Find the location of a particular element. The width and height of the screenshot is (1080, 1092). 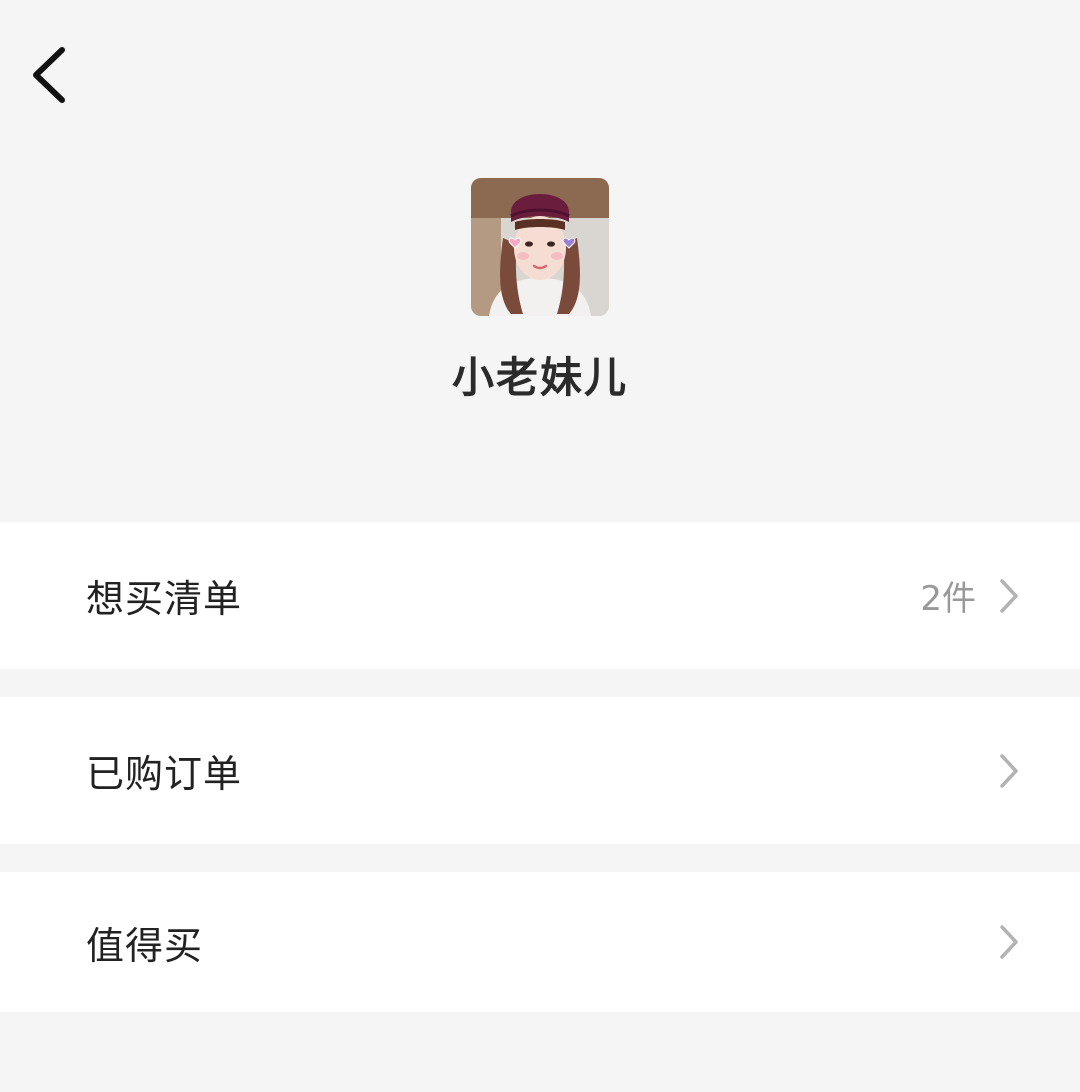

chevron-left-icon is located at coordinates (49, 75).